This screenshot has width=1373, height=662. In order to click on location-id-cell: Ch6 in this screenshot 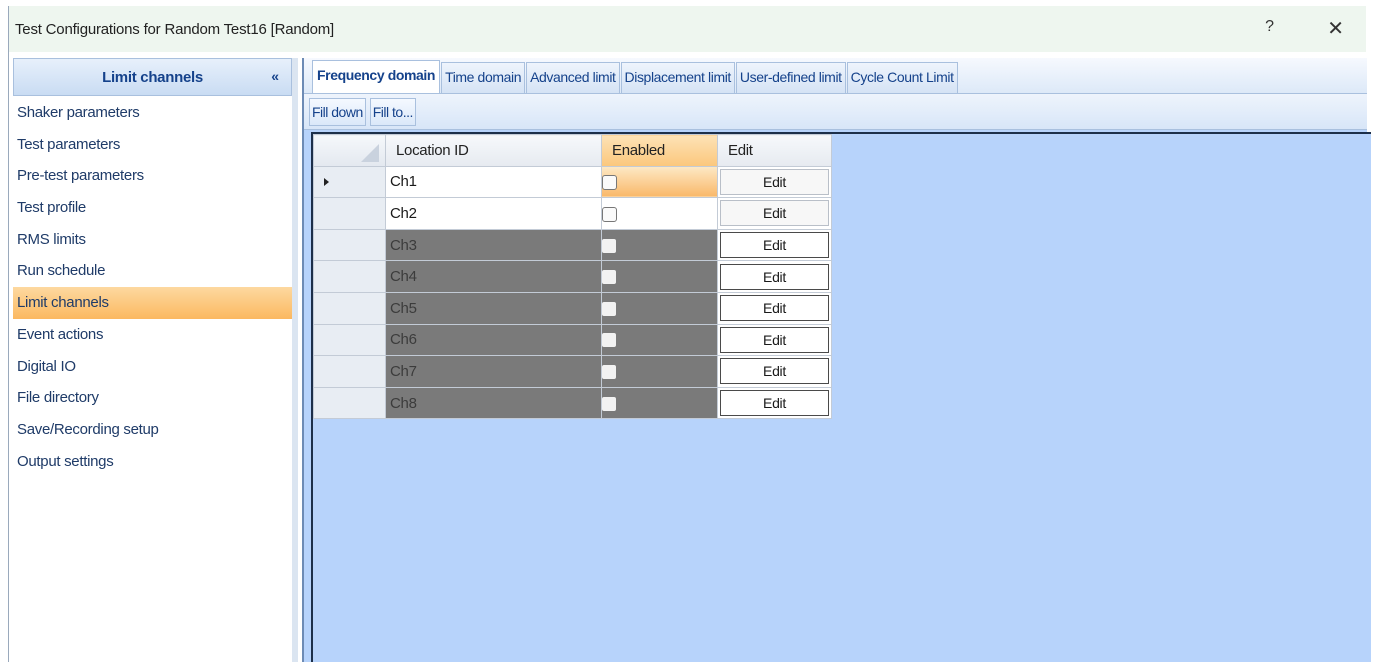, I will do `click(493, 340)`.